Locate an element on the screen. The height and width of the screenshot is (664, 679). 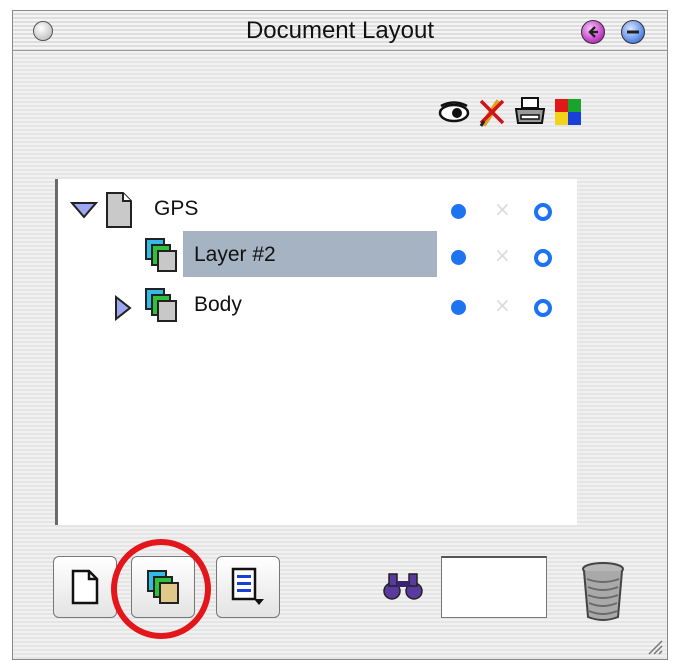
list-scroll-area is located at coordinates (590, 352).